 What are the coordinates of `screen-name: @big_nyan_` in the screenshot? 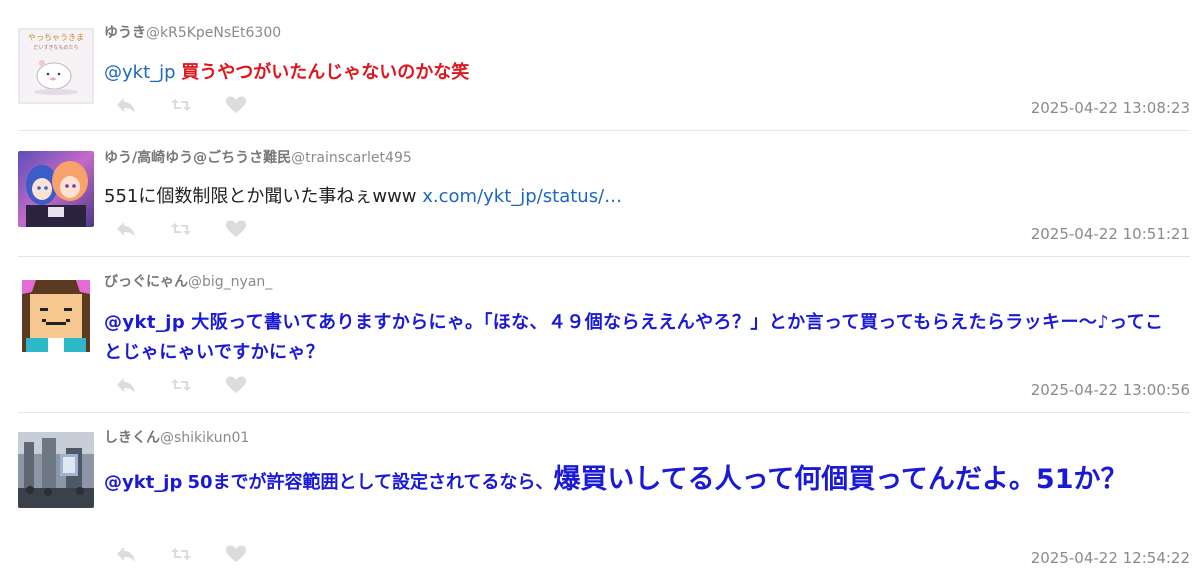 It's located at (230, 282).